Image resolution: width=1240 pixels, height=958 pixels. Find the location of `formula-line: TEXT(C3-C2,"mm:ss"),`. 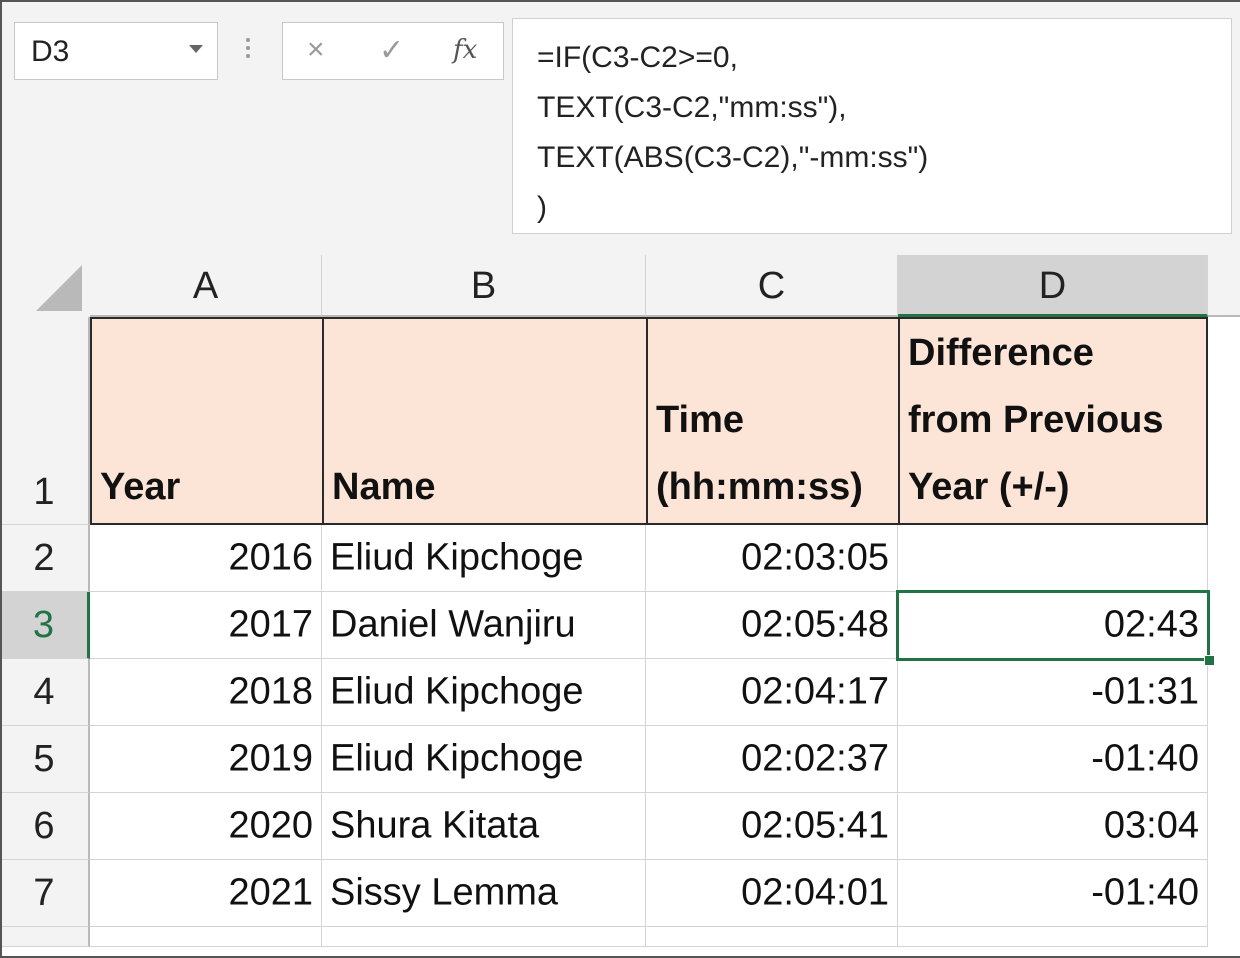

formula-line: TEXT(C3-C2,"mm:ss"), is located at coordinates (692, 107).